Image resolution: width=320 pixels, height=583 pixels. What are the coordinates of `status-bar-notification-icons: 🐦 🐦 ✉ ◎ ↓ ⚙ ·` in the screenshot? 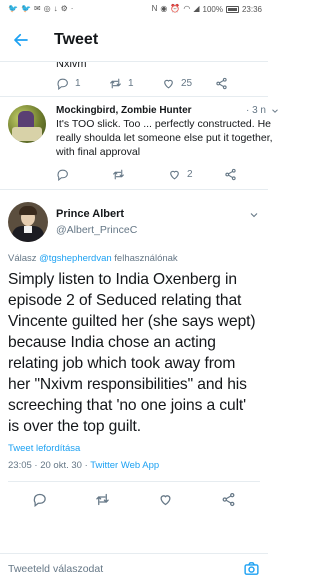 It's located at (40, 9).